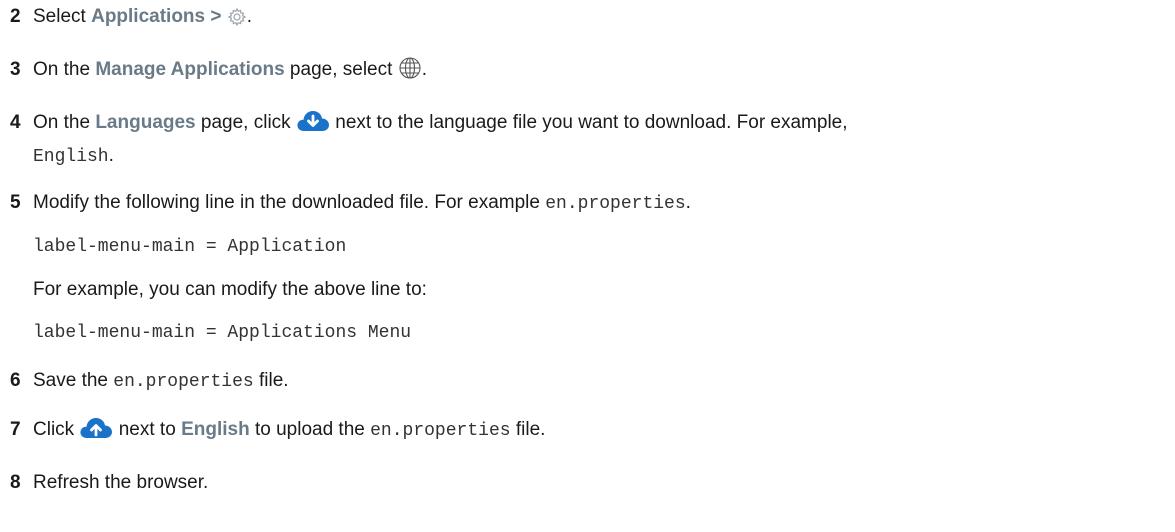  What do you see at coordinates (156, 16) in the screenshot?
I see `ui-label-applications: Applications >` at bounding box center [156, 16].